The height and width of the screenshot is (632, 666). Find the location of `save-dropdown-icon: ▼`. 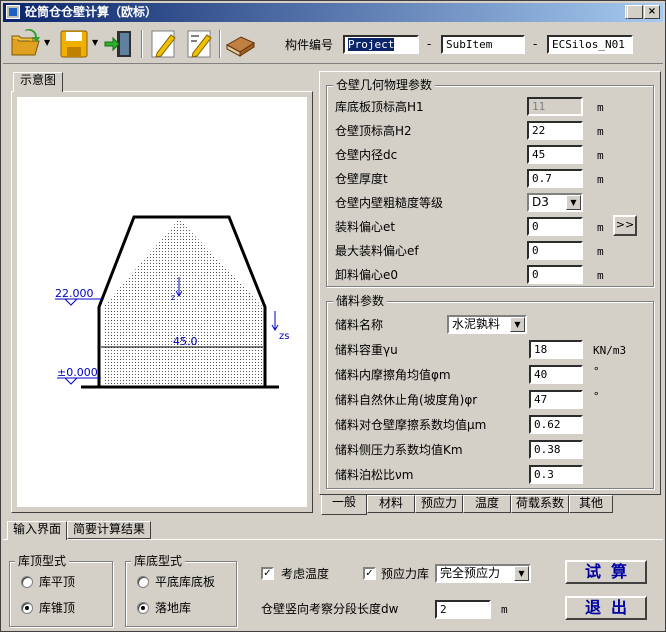

save-dropdown-icon: ▼ is located at coordinates (96, 43).